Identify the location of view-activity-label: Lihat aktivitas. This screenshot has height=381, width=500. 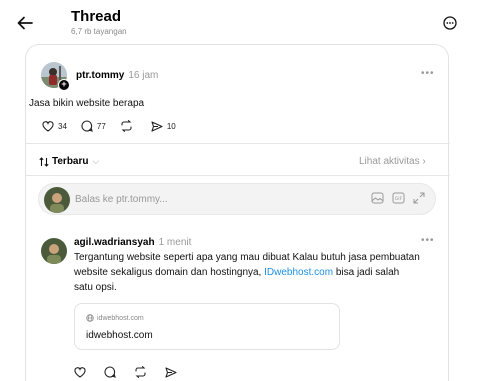
(389, 161).